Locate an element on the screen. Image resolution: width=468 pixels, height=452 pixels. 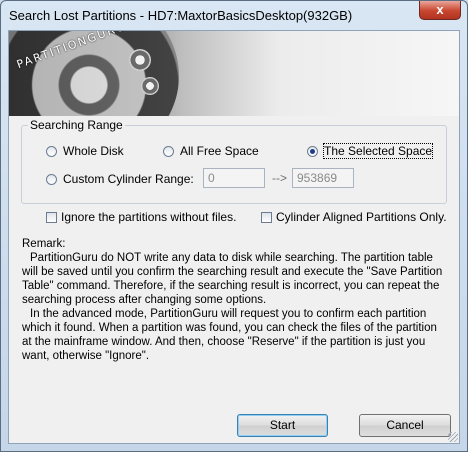
range-arrow: --> is located at coordinates (279, 178).